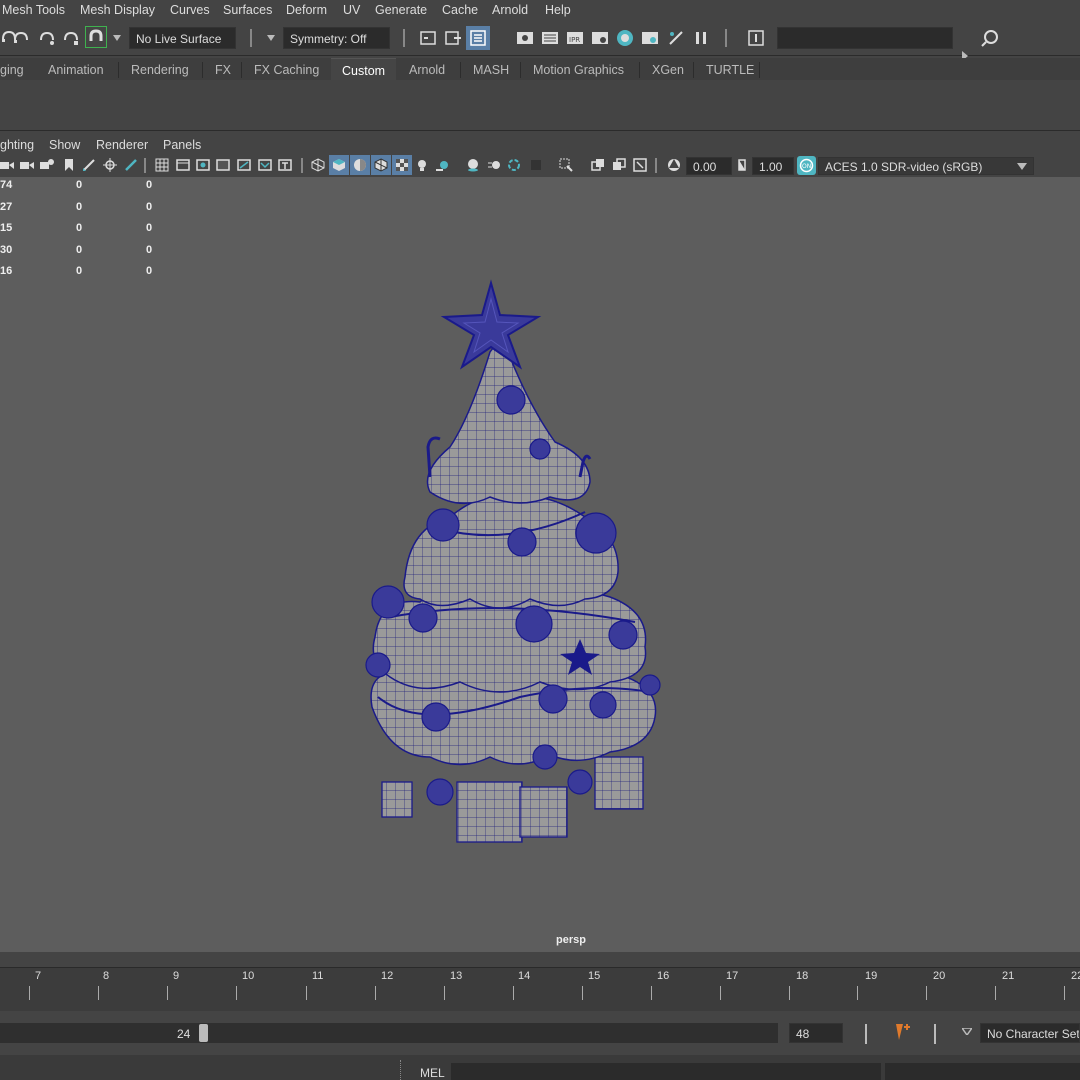  I want to click on character-set-select: No Character Set, so click(1030, 1033).